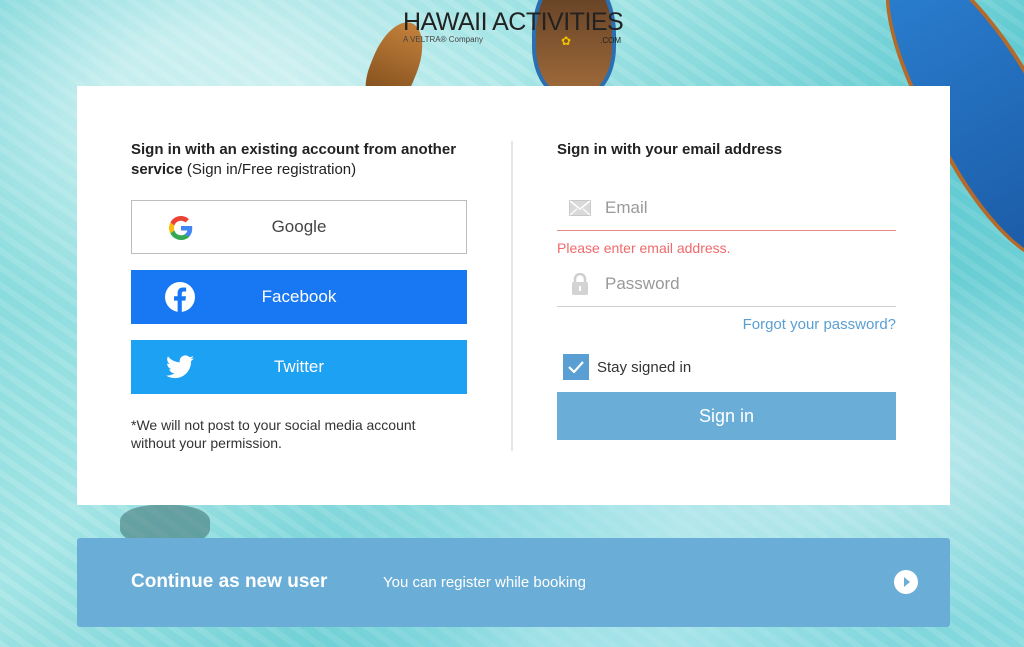  Describe the element at coordinates (484, 582) in the screenshot. I see `new-user-subtitle: You can register while booking` at that location.